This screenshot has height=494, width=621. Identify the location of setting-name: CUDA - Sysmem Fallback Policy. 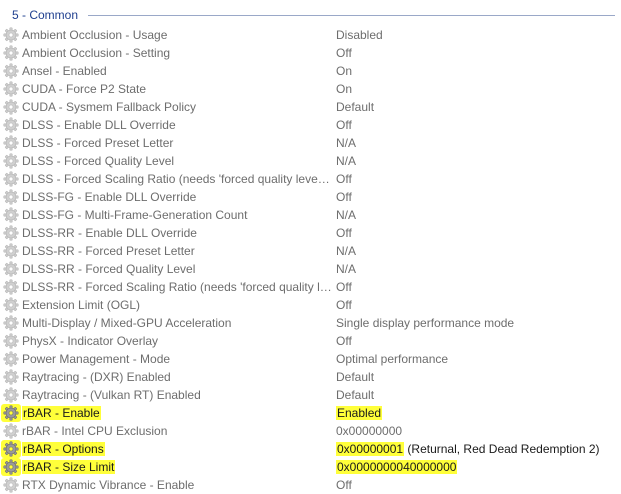
(109, 107).